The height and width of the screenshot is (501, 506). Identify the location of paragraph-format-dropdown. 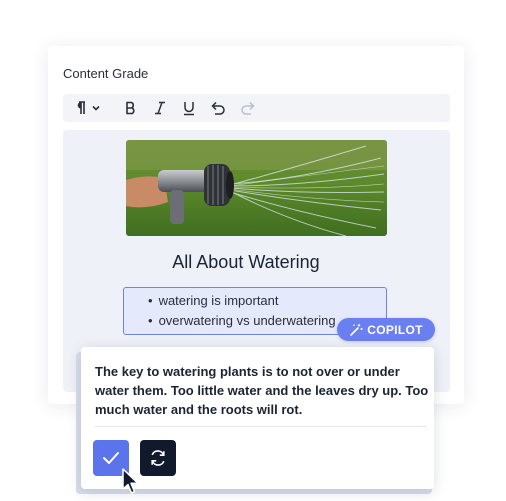
(87, 108).